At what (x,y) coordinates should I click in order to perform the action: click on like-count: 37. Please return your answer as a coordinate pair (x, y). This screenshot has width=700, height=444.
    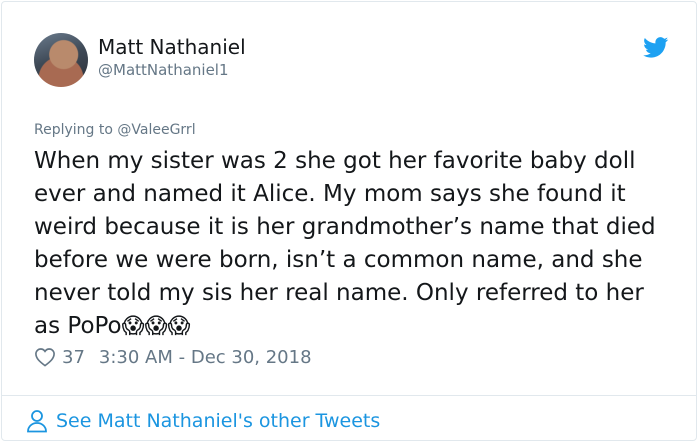
    Looking at the image, I should click on (73, 357).